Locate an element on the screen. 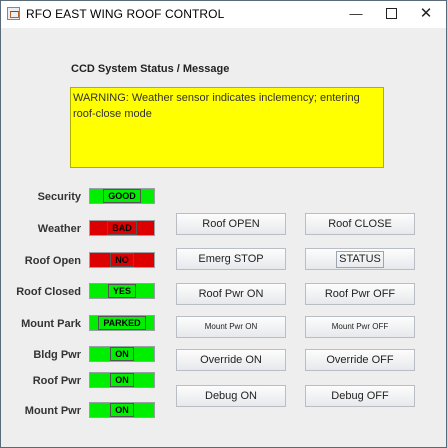 The width and height of the screenshot is (447, 448). indicator-bldg-pwr-value: ON is located at coordinates (122, 354).